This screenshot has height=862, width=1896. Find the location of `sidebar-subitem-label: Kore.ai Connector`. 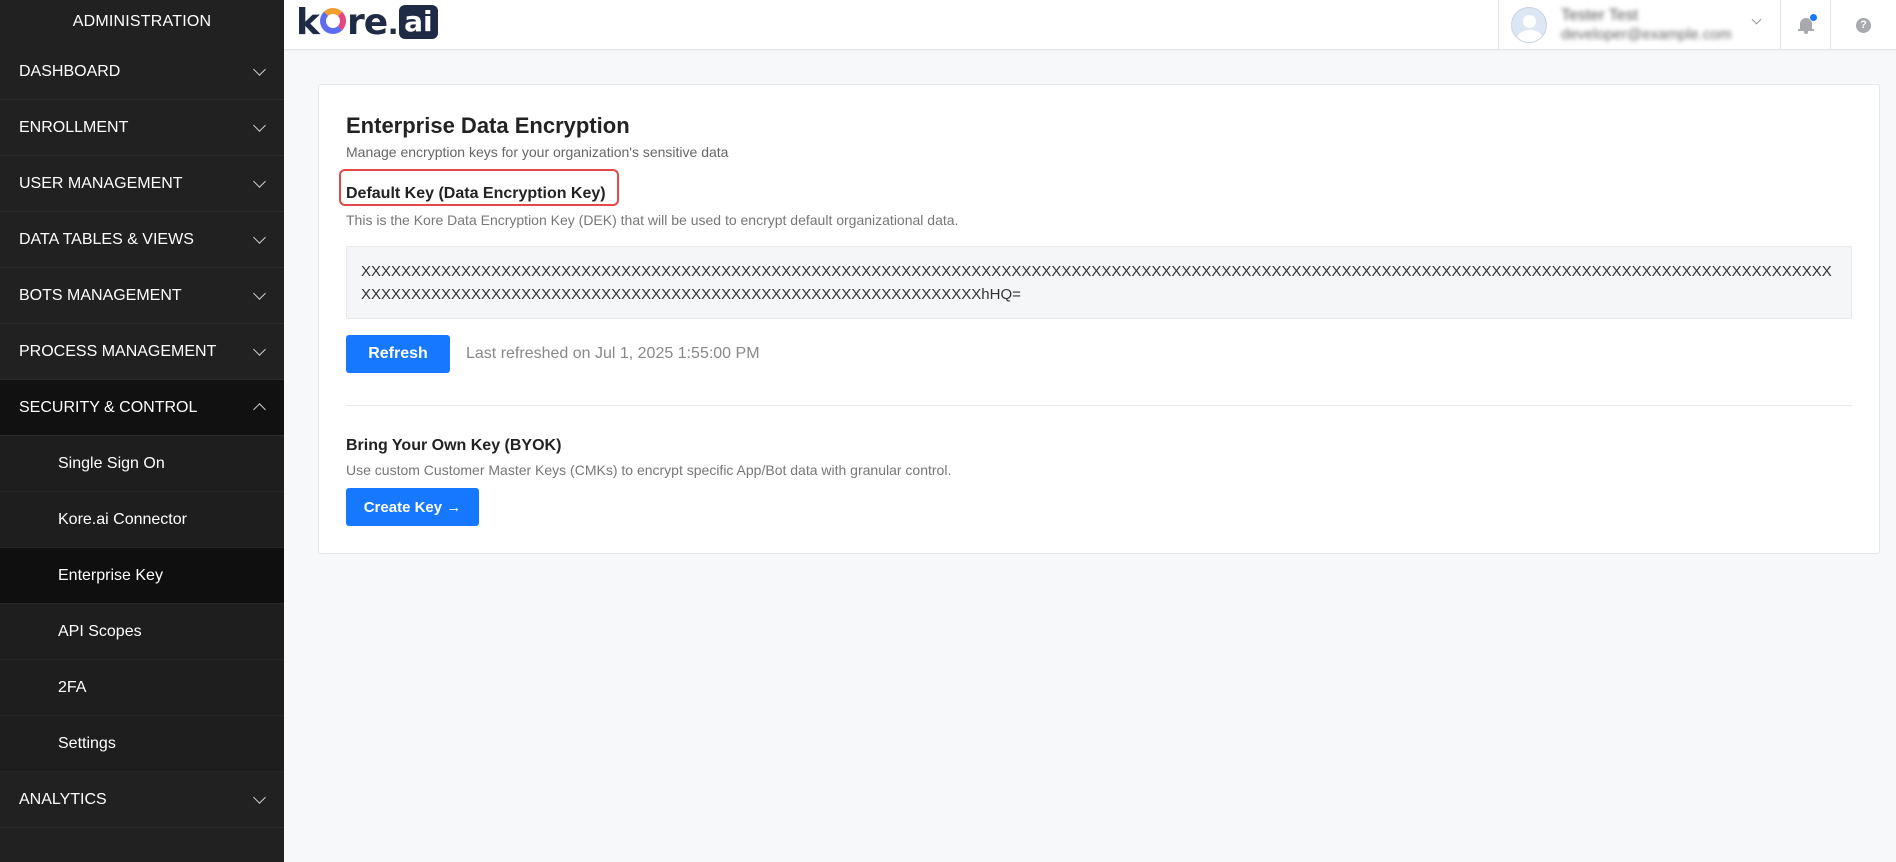

sidebar-subitem-label: Kore.ai Connector is located at coordinates (122, 519).